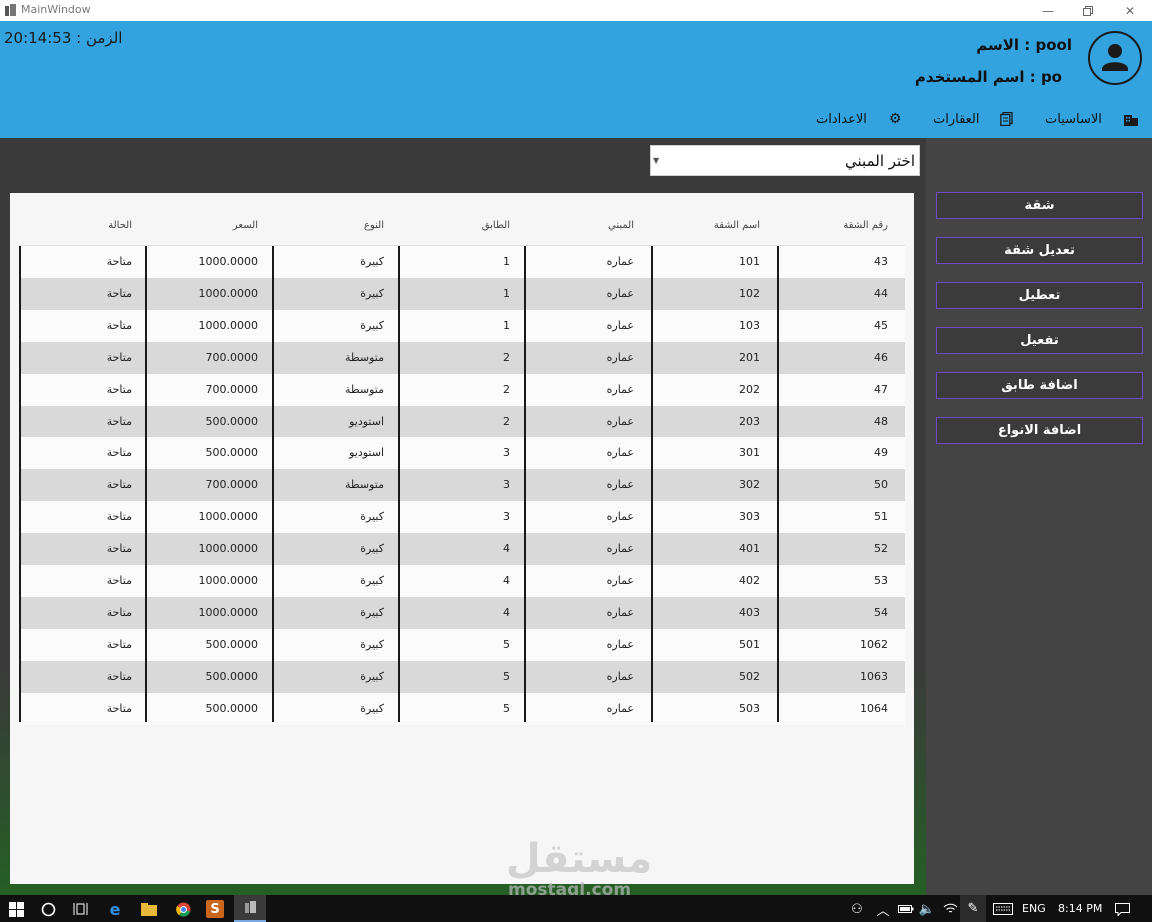  What do you see at coordinates (749, 453) in the screenshot?
I see `table-cell: 301` at bounding box center [749, 453].